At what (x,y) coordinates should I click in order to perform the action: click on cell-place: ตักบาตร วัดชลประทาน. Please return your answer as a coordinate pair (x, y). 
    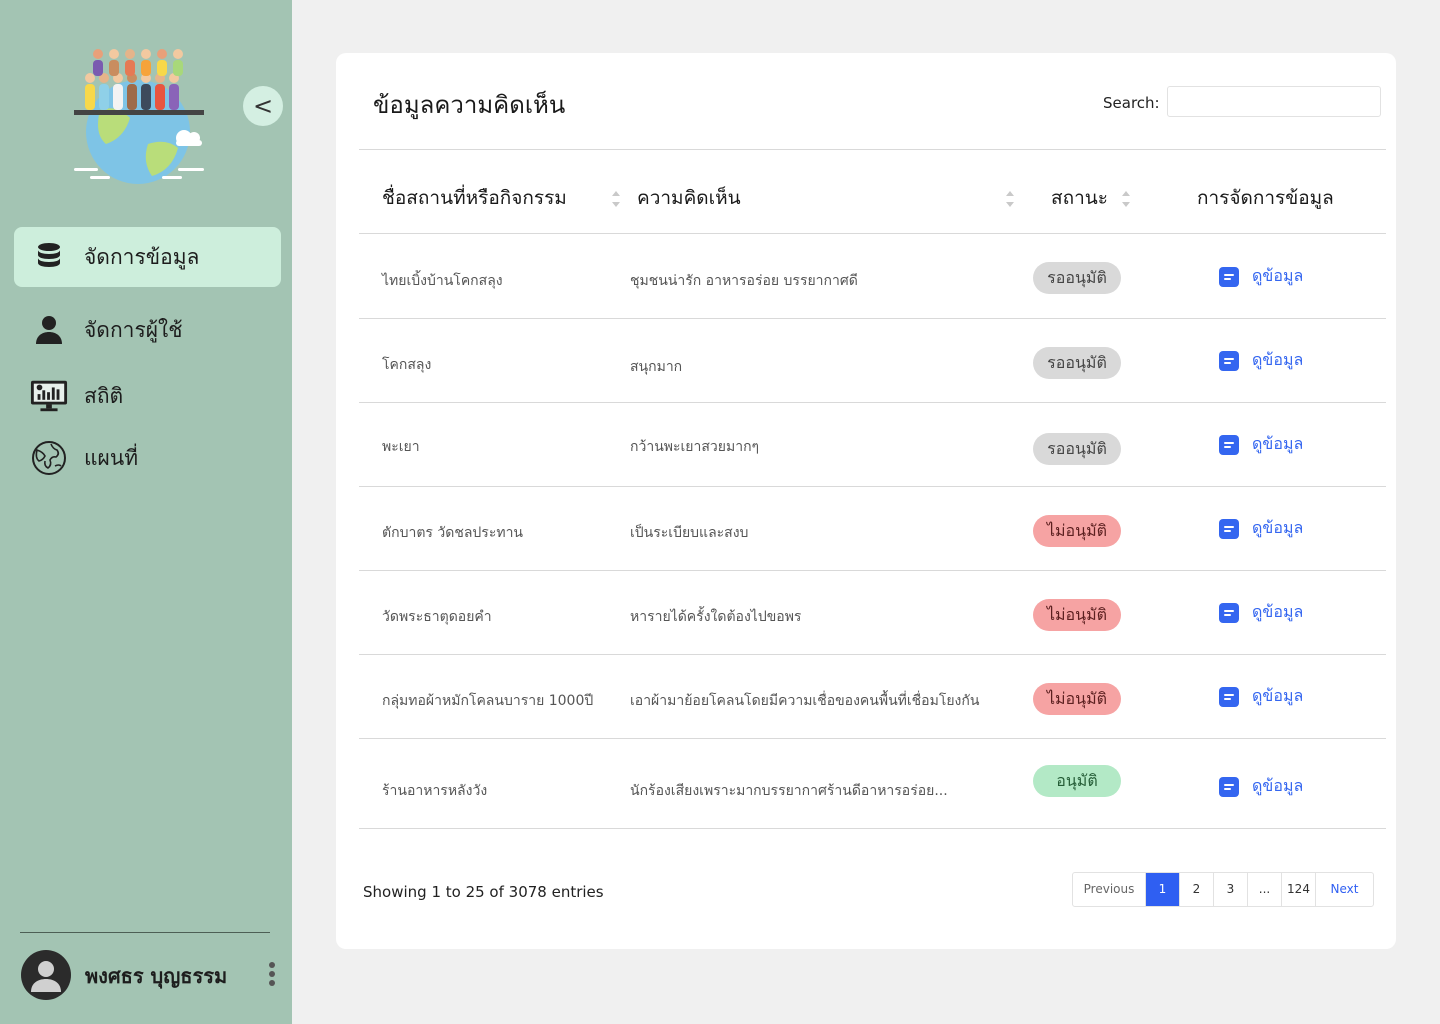
    Looking at the image, I should click on (452, 533).